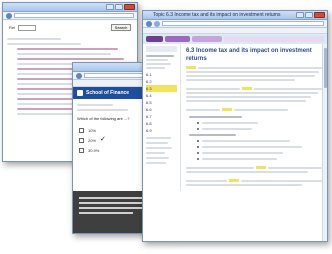 This screenshot has height=254, width=332. I want to click on vertical-scrollbar, so click(324, 142).